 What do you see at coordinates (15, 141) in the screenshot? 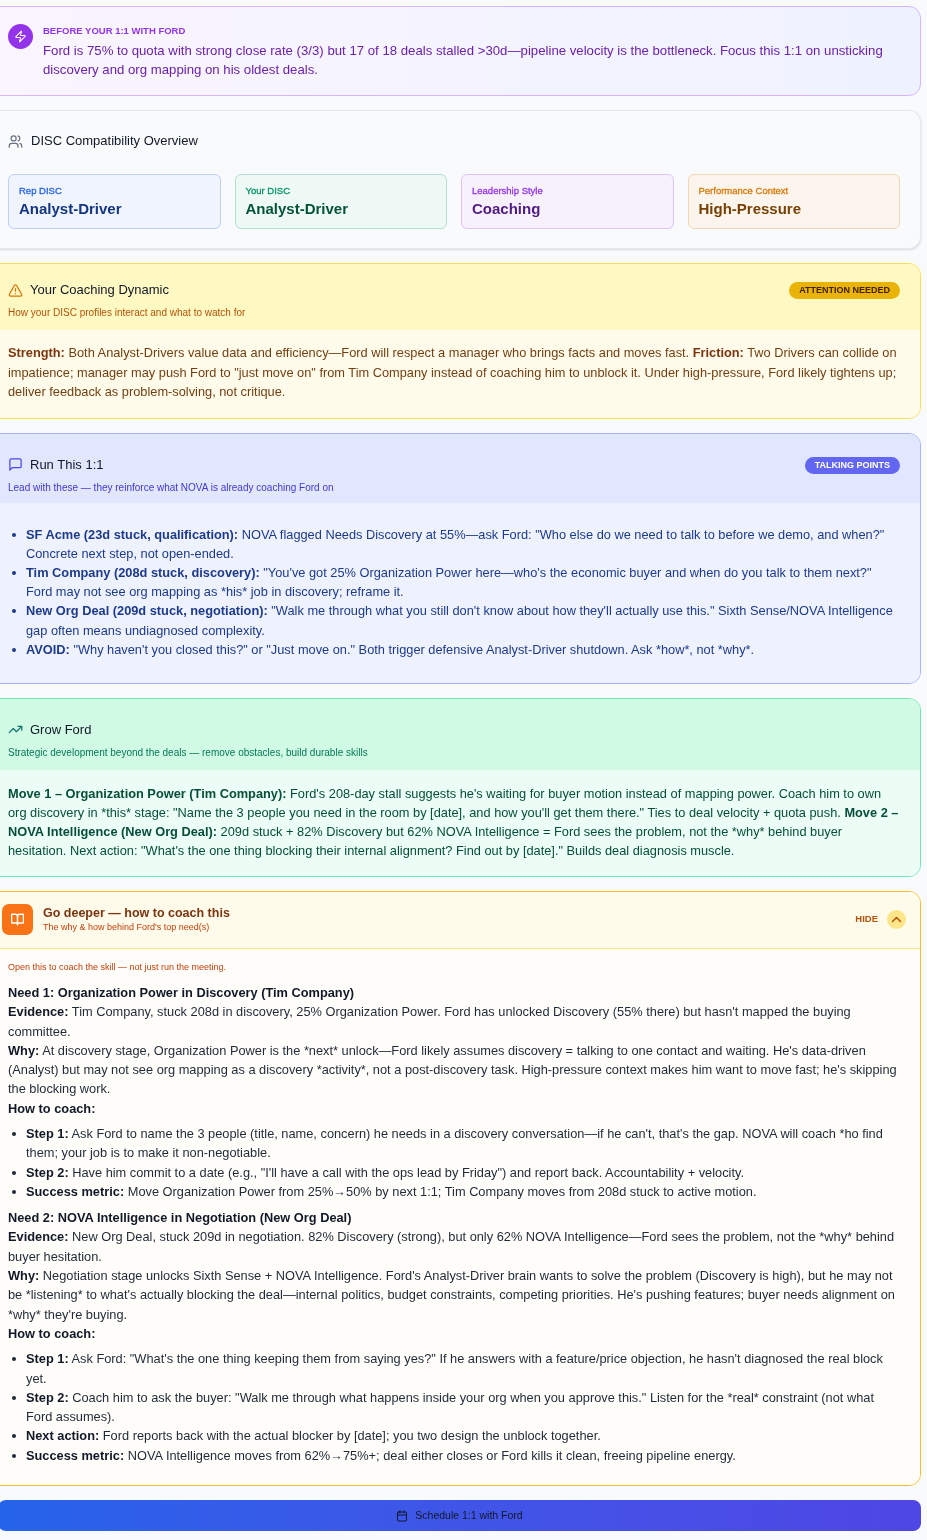
I see `users-icon` at bounding box center [15, 141].